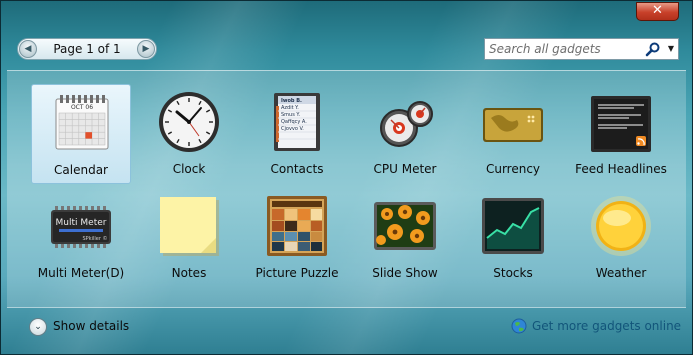 Image resolution: width=693 pixels, height=355 pixels. Describe the element at coordinates (519, 326) in the screenshot. I see `globe-icon` at that location.